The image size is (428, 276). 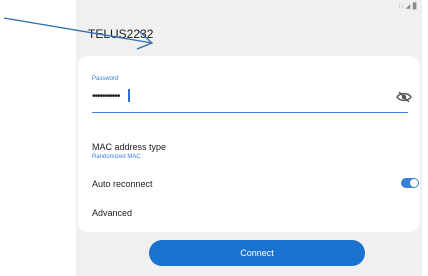 What do you see at coordinates (257, 253) in the screenshot?
I see `connect-button: Connect` at bounding box center [257, 253].